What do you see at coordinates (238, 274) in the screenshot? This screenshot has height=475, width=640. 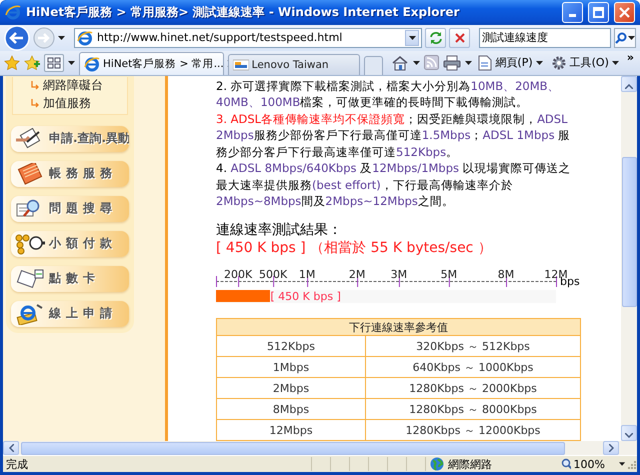 I see `tick-label: 200K` at bounding box center [238, 274].